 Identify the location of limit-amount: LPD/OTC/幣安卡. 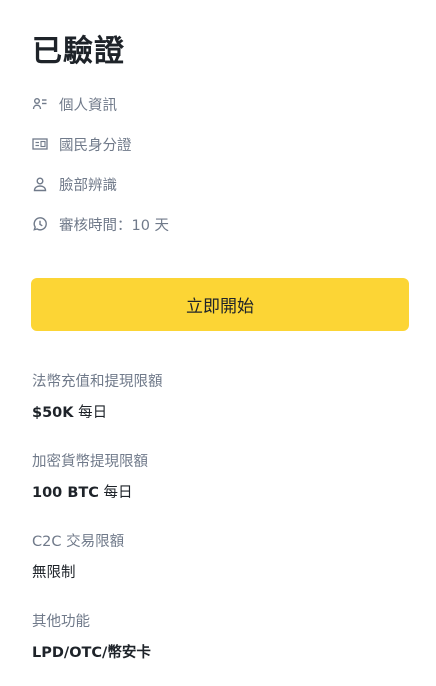
(91, 653).